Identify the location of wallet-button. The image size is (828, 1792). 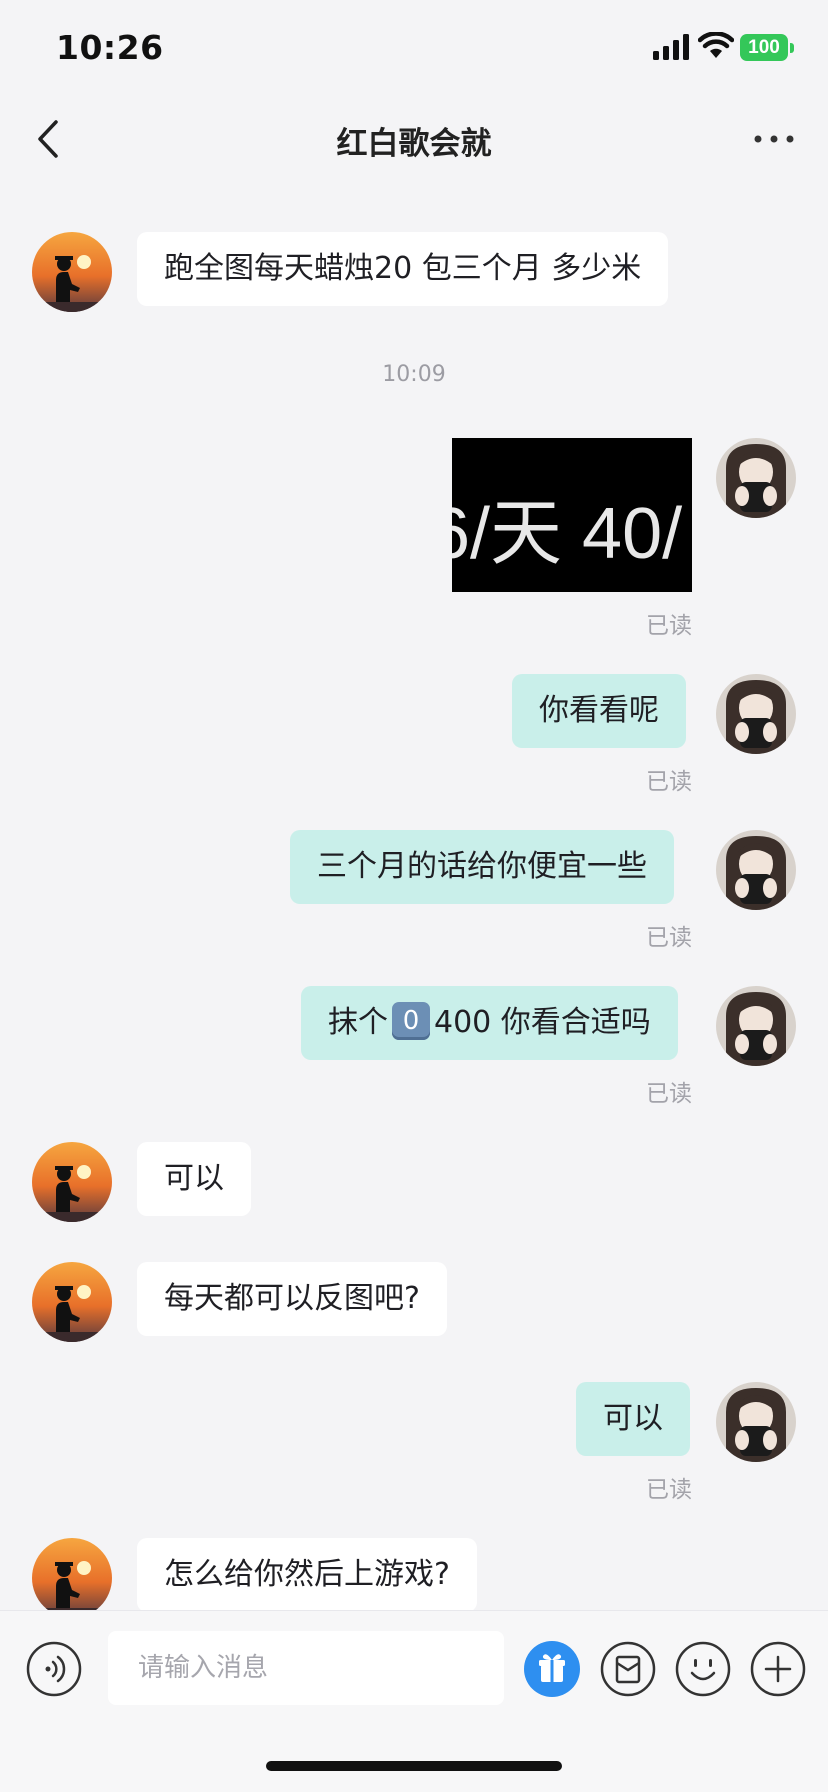
(628, 1669).